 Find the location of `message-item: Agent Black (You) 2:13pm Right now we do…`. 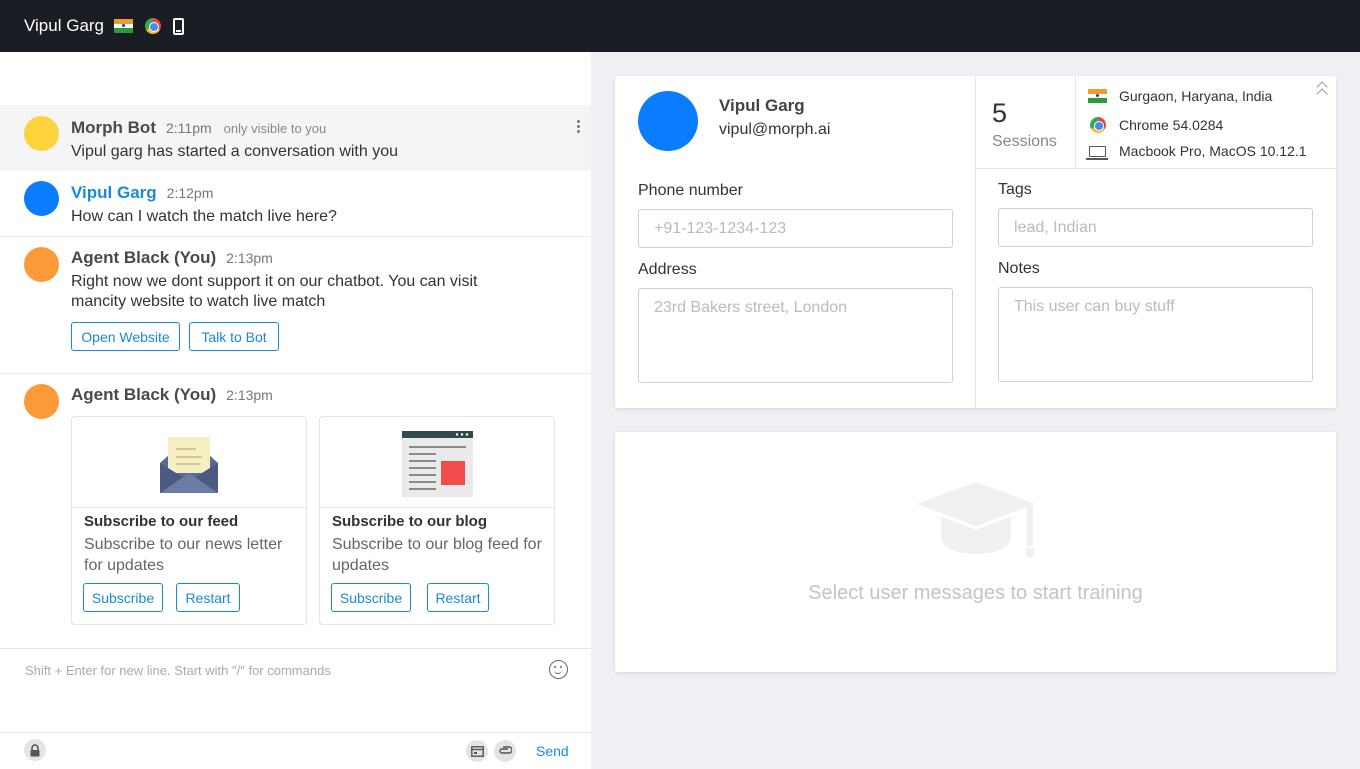

message-item: Agent Black (You) 2:13pm Right now we do… is located at coordinates (295, 305).